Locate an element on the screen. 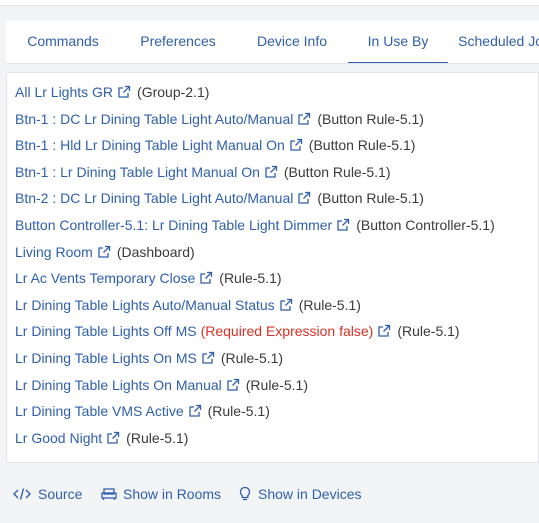 Image resolution: width=539 pixels, height=523 pixels. list-item: Lr Dining Table Lights On MS (Rule-5.1) is located at coordinates (149, 358).